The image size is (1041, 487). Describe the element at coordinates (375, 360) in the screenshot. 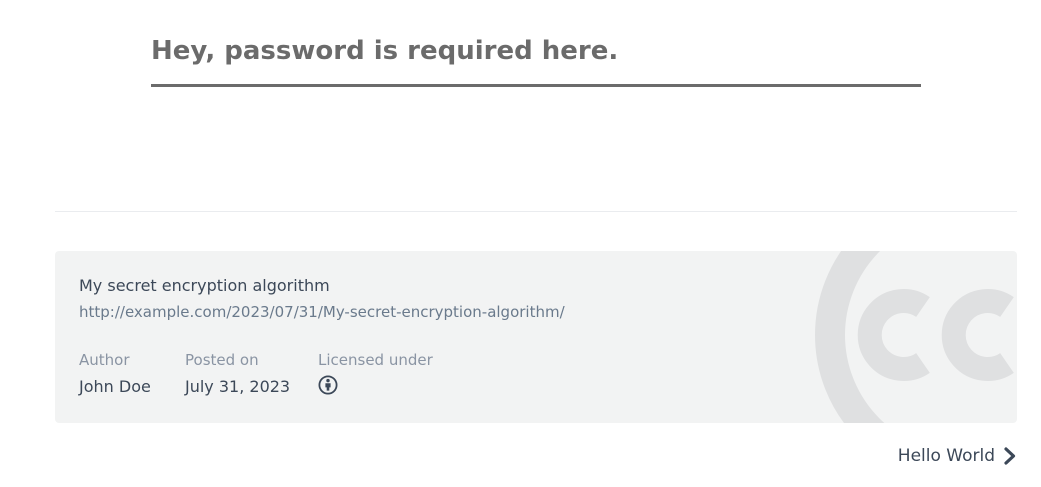

I see `licensed-label: Licensed under` at that location.